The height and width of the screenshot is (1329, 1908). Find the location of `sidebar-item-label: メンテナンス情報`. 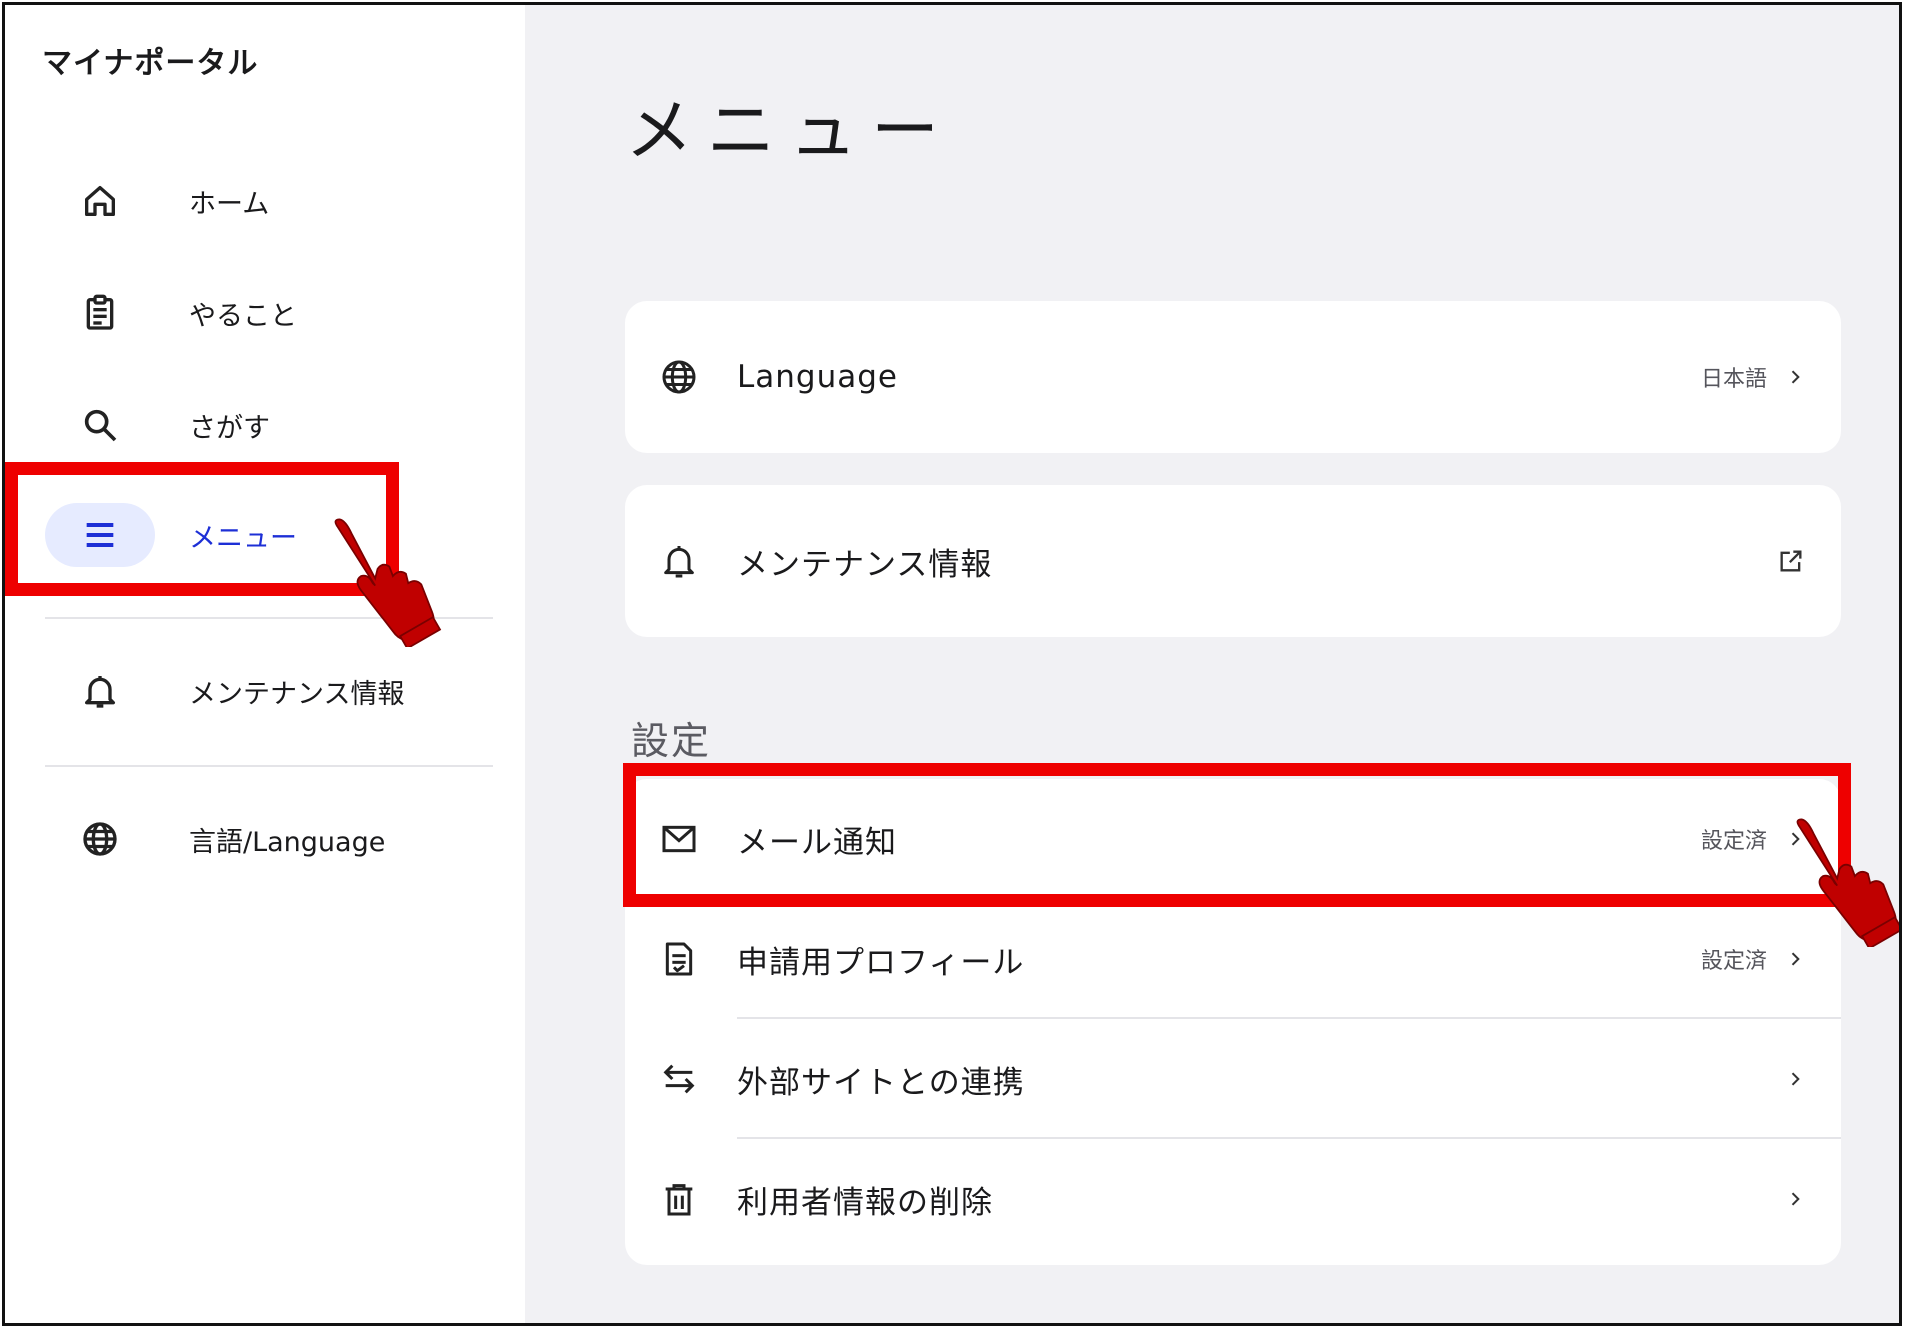

sidebar-item-label: メンテナンス情報 is located at coordinates (297, 694).